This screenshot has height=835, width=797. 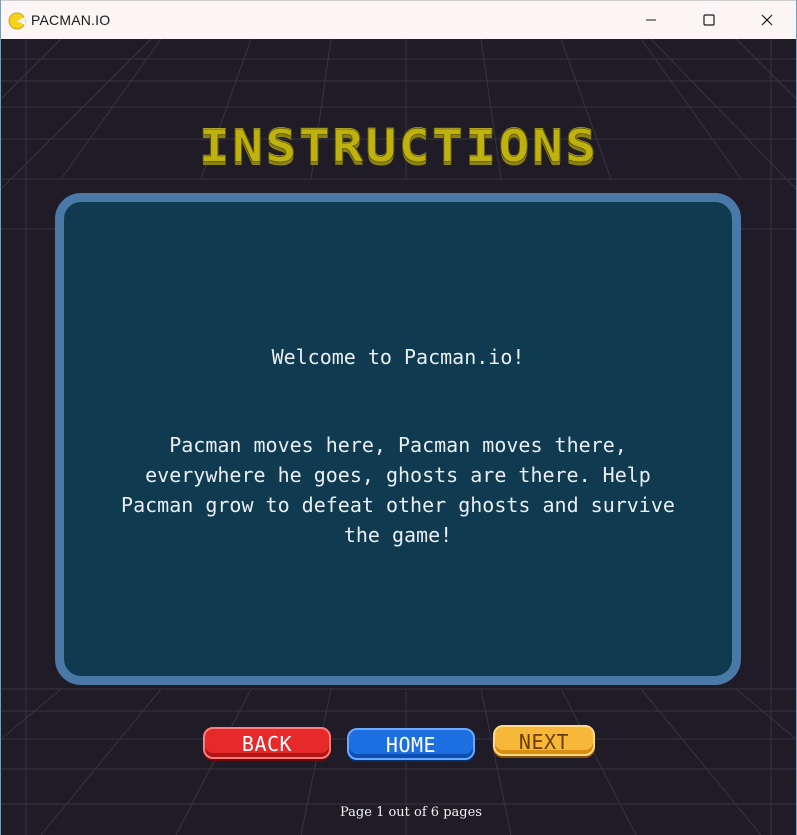 I want to click on minimize-icon, so click(x=651, y=20).